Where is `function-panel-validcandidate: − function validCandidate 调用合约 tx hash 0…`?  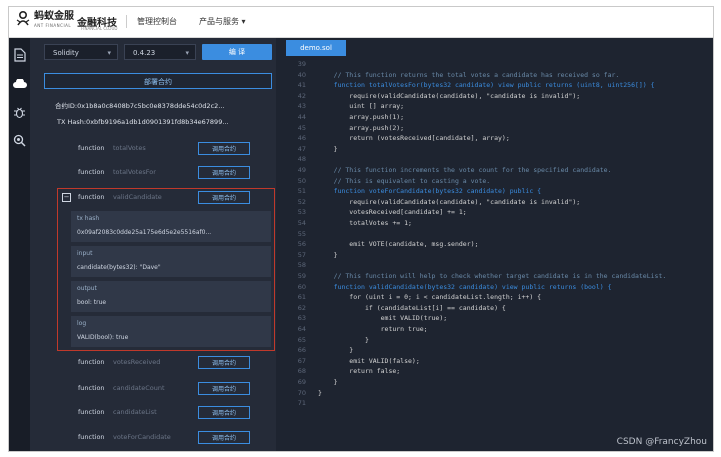 function-panel-validcandidate: − function validCandidate 调用合约 tx hash 0… is located at coordinates (166, 269).